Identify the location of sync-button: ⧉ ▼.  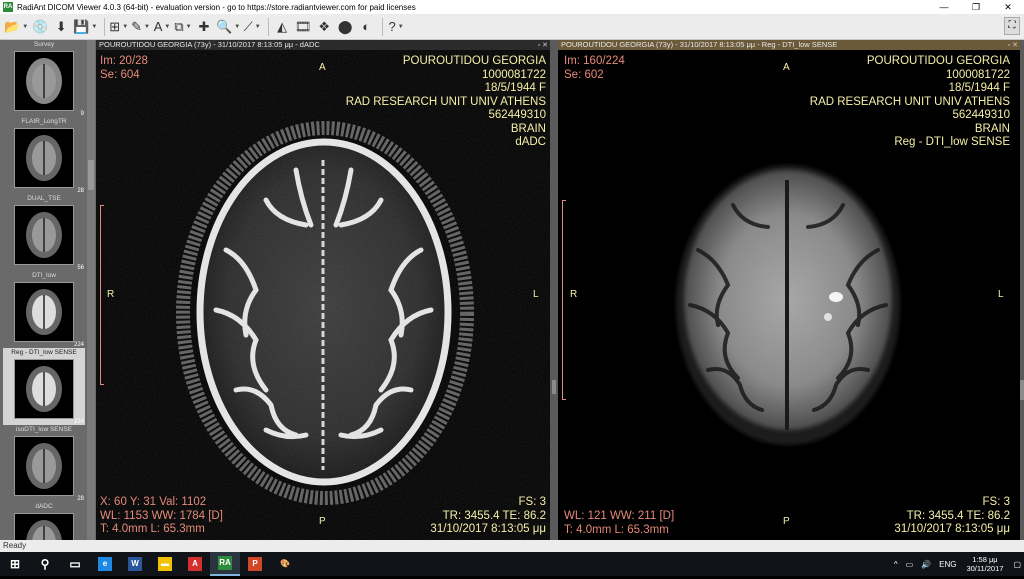
(183, 27).